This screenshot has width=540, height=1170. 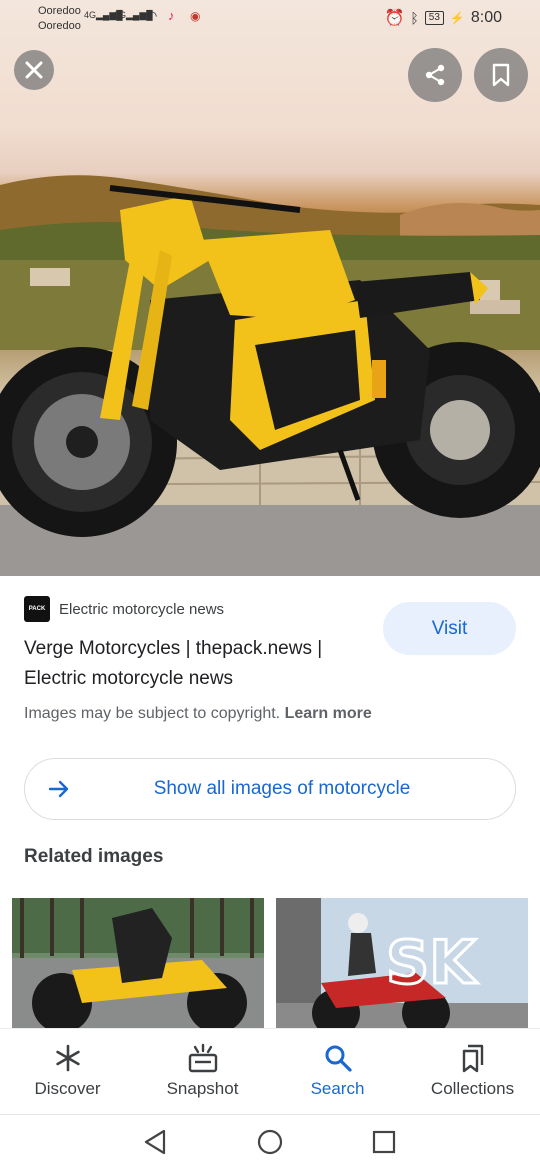 I want to click on nav-snapshot-label: Snapshot, so click(x=202, y=1088).